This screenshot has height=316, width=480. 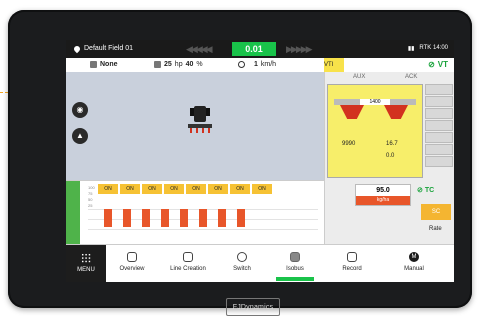 I want to click on rtk-time: RTK 14:00, so click(x=433, y=48).